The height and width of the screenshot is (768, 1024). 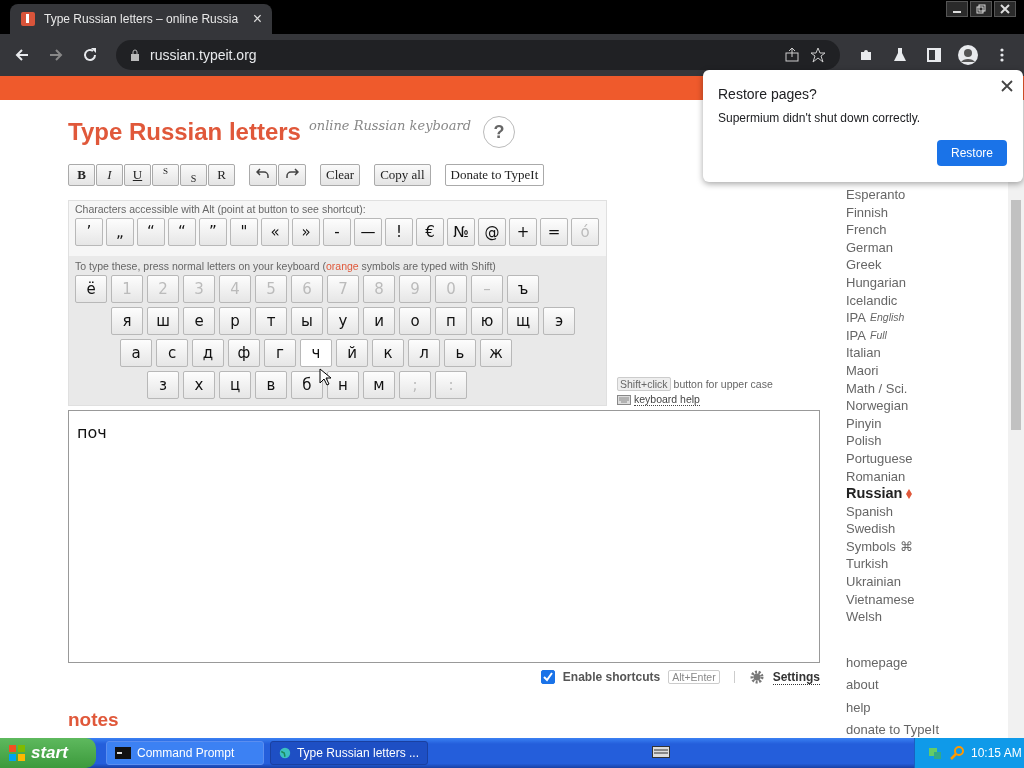 I want to click on symbol-key: @, so click(x=492, y=232).